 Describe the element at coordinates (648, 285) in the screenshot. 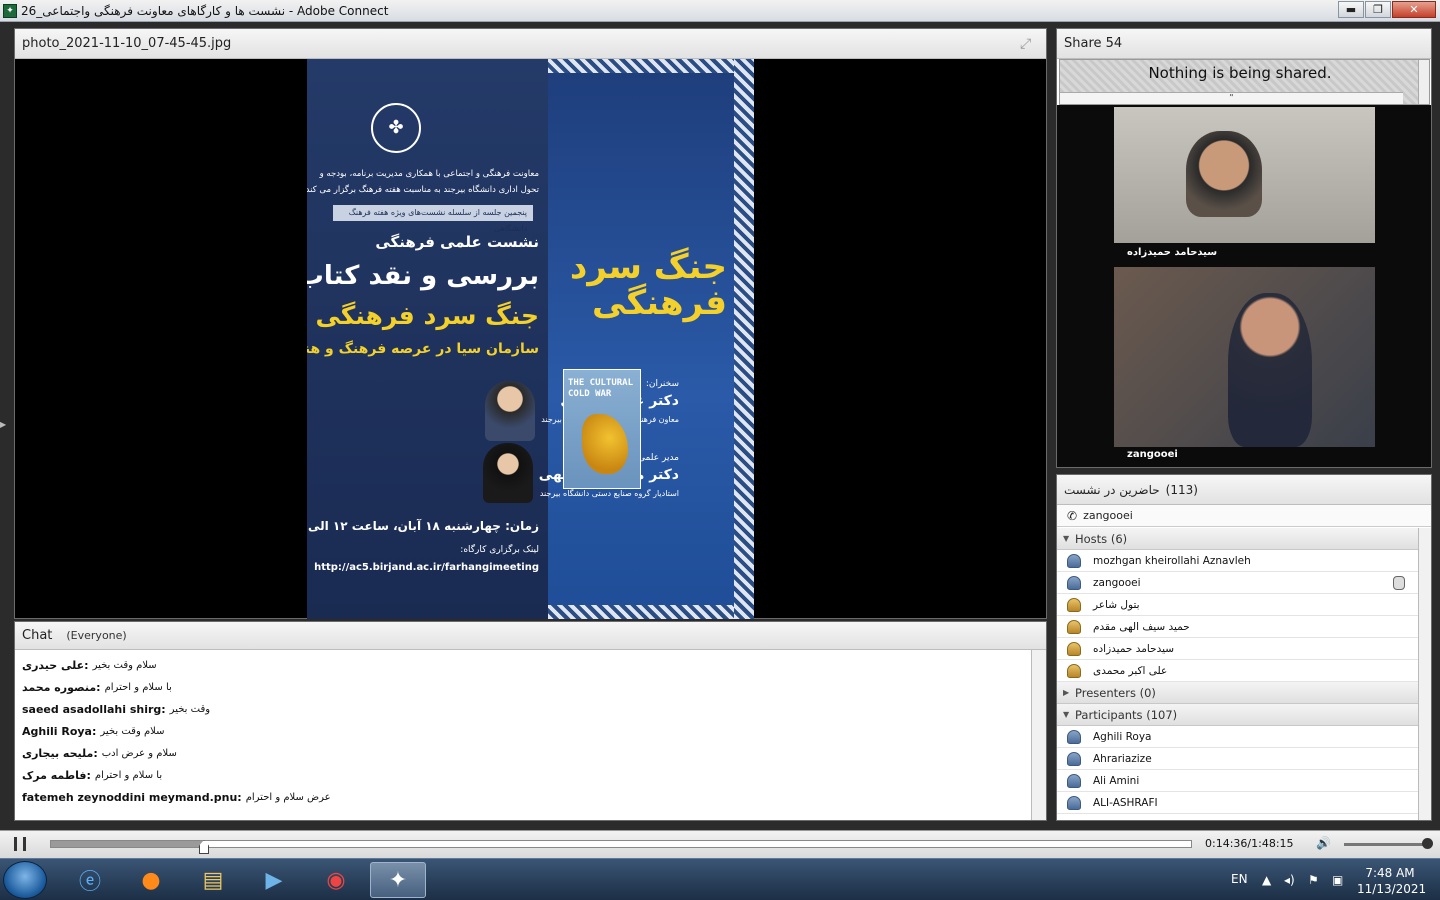

I see `book-title-fa: جنگ سرد فرهنگی` at that location.